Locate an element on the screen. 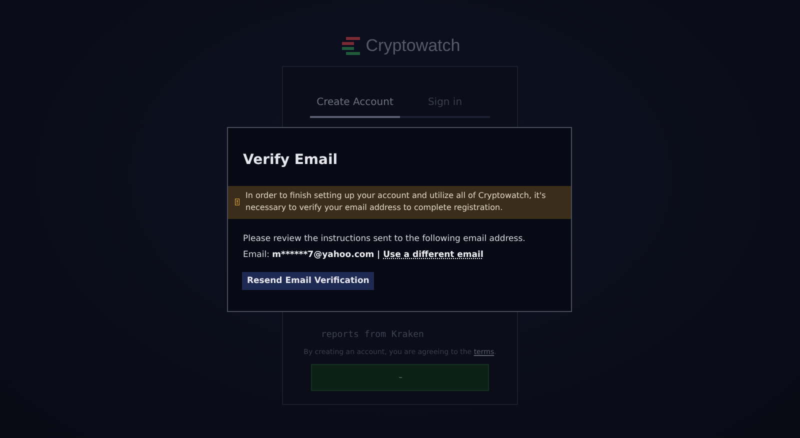 The image size is (800, 438). email-address: m******7@yahoo.com is located at coordinates (323, 255).